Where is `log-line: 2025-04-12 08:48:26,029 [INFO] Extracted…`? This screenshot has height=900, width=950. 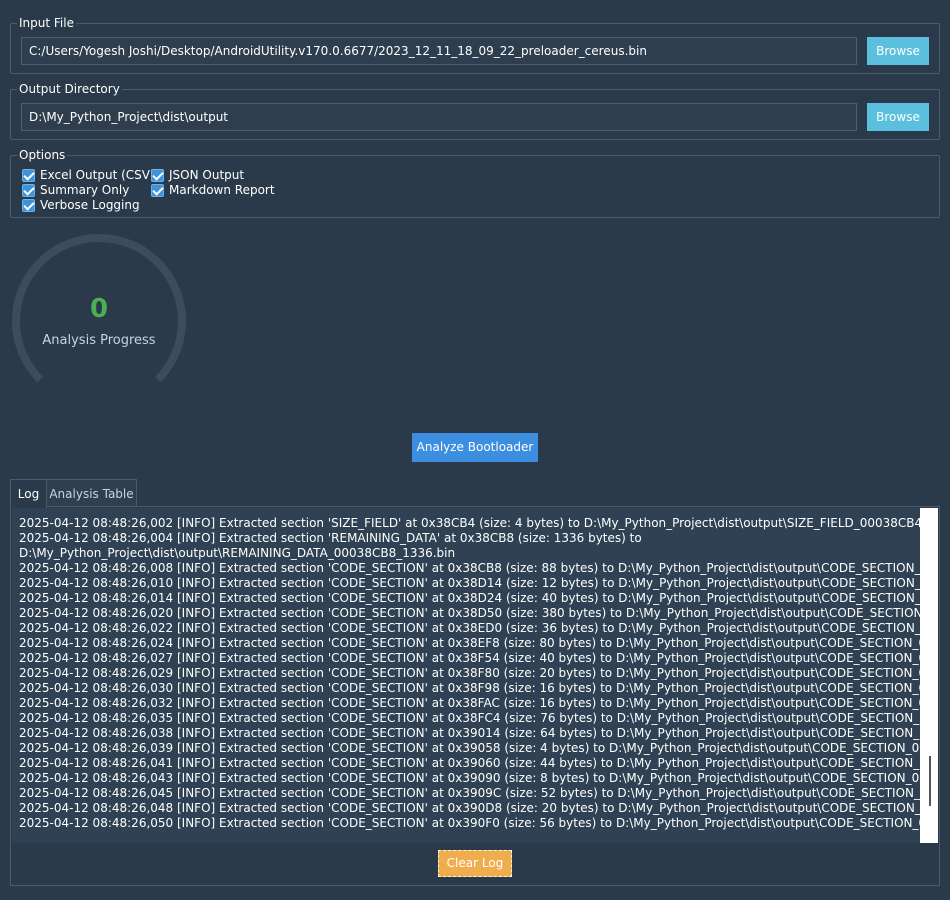 log-line: 2025-04-12 08:48:26,029 [INFO] Extracted… is located at coordinates (469, 673).